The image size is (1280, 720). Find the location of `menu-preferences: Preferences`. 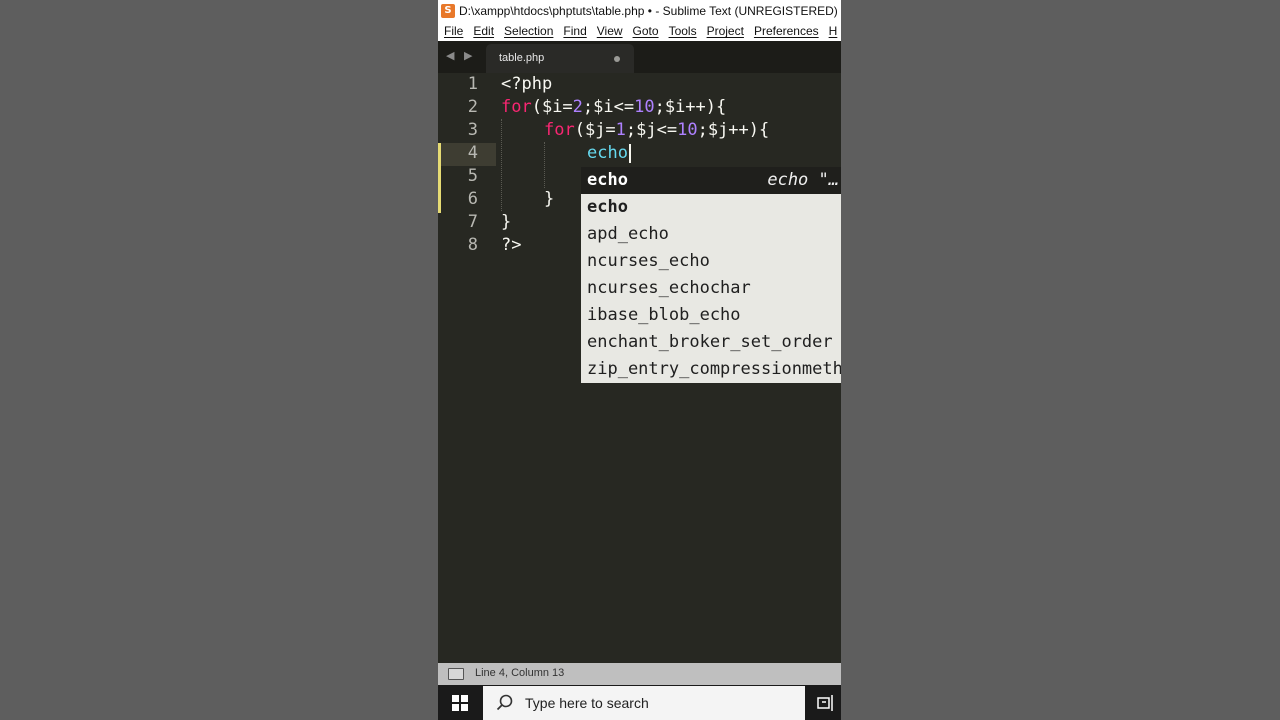

menu-preferences: Preferences is located at coordinates (786, 31).